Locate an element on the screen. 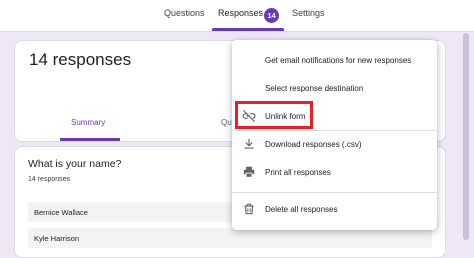  menu-item-print-responses: Print all responses is located at coordinates (334, 172).